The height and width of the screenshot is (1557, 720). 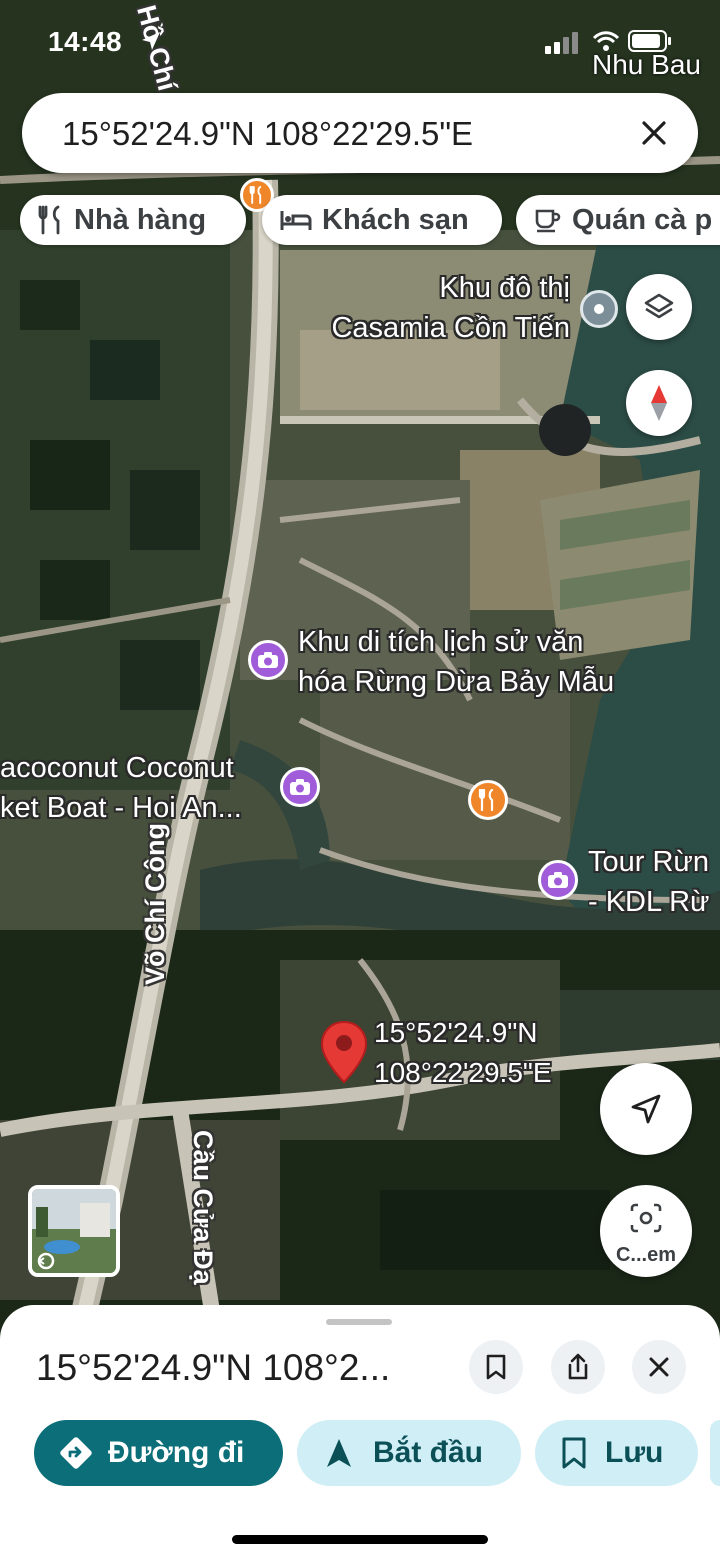 I want to click on status-time: 14:48, so click(x=85, y=41).